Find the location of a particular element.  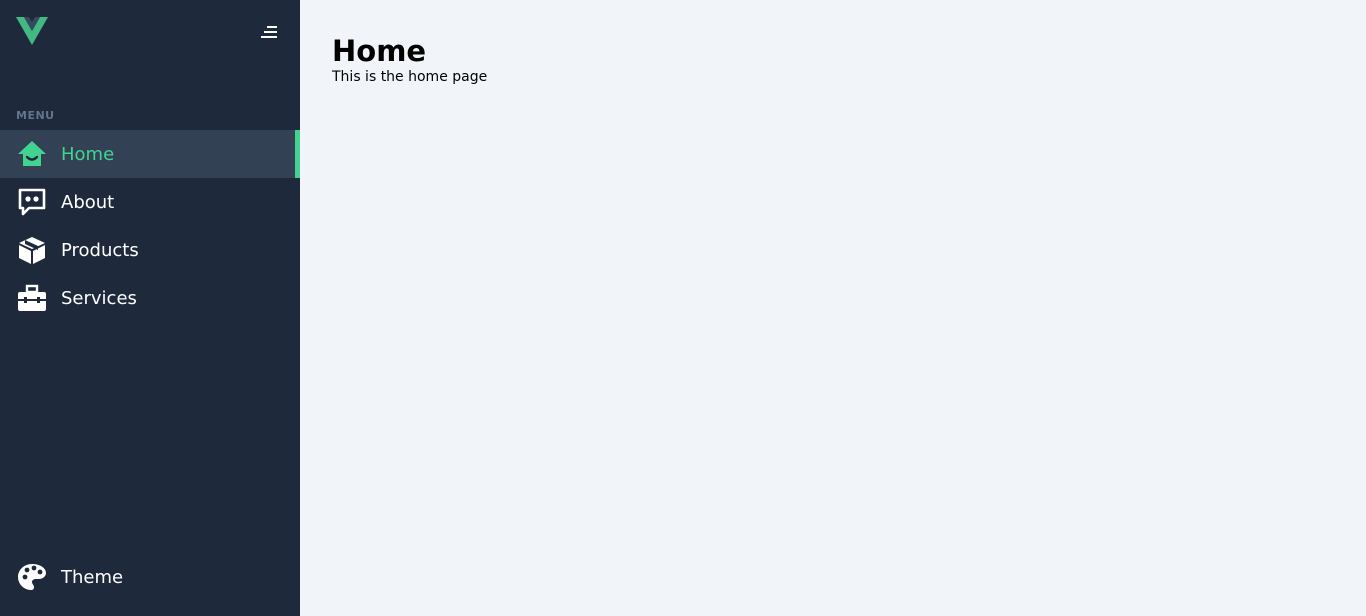

sidebar-item-services: Services is located at coordinates (150, 298).